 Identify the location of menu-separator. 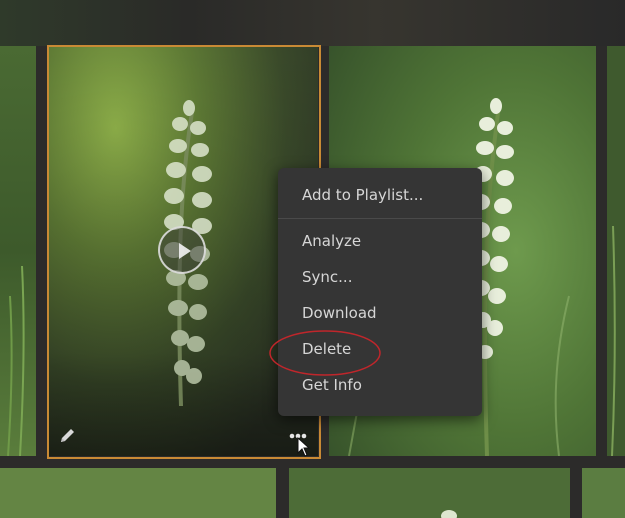
(380, 218).